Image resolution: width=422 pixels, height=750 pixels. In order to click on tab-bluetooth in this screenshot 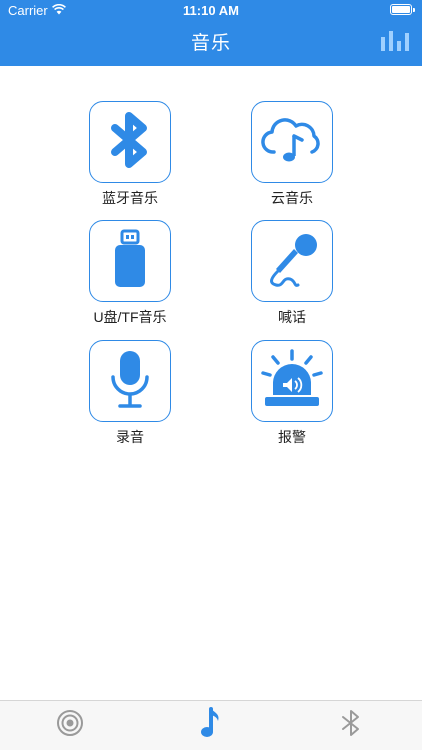, I will do `click(351, 725)`.